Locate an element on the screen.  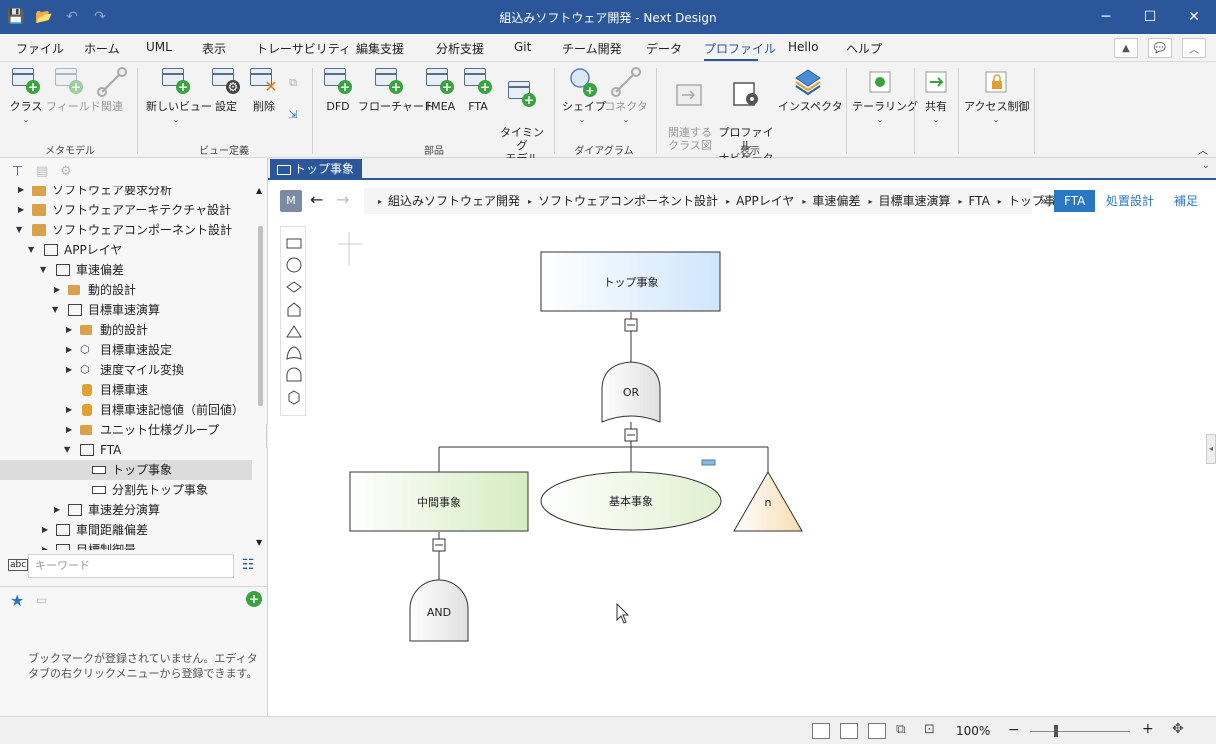
or-gate-label: OR is located at coordinates (631, 392).